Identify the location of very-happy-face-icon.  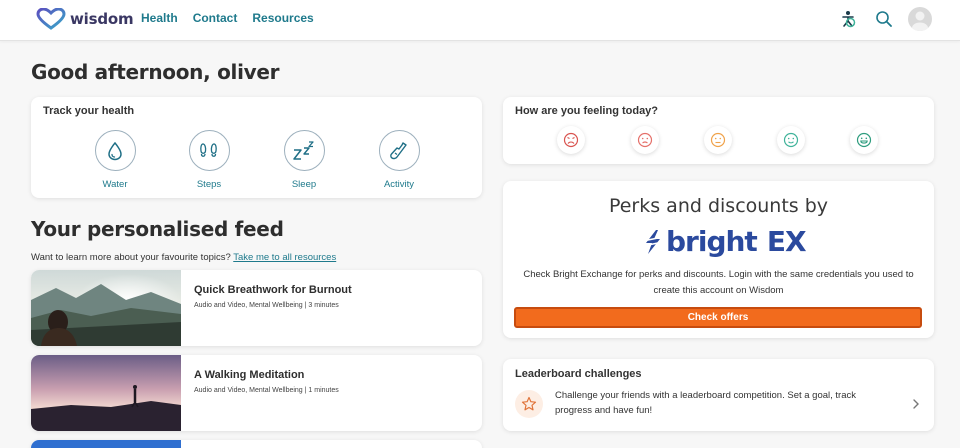
(864, 140).